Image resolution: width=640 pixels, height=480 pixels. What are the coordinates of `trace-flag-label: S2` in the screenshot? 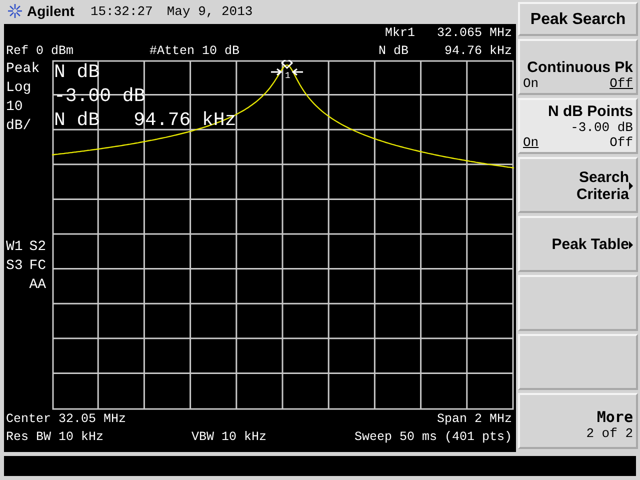 It's located at (37, 247).